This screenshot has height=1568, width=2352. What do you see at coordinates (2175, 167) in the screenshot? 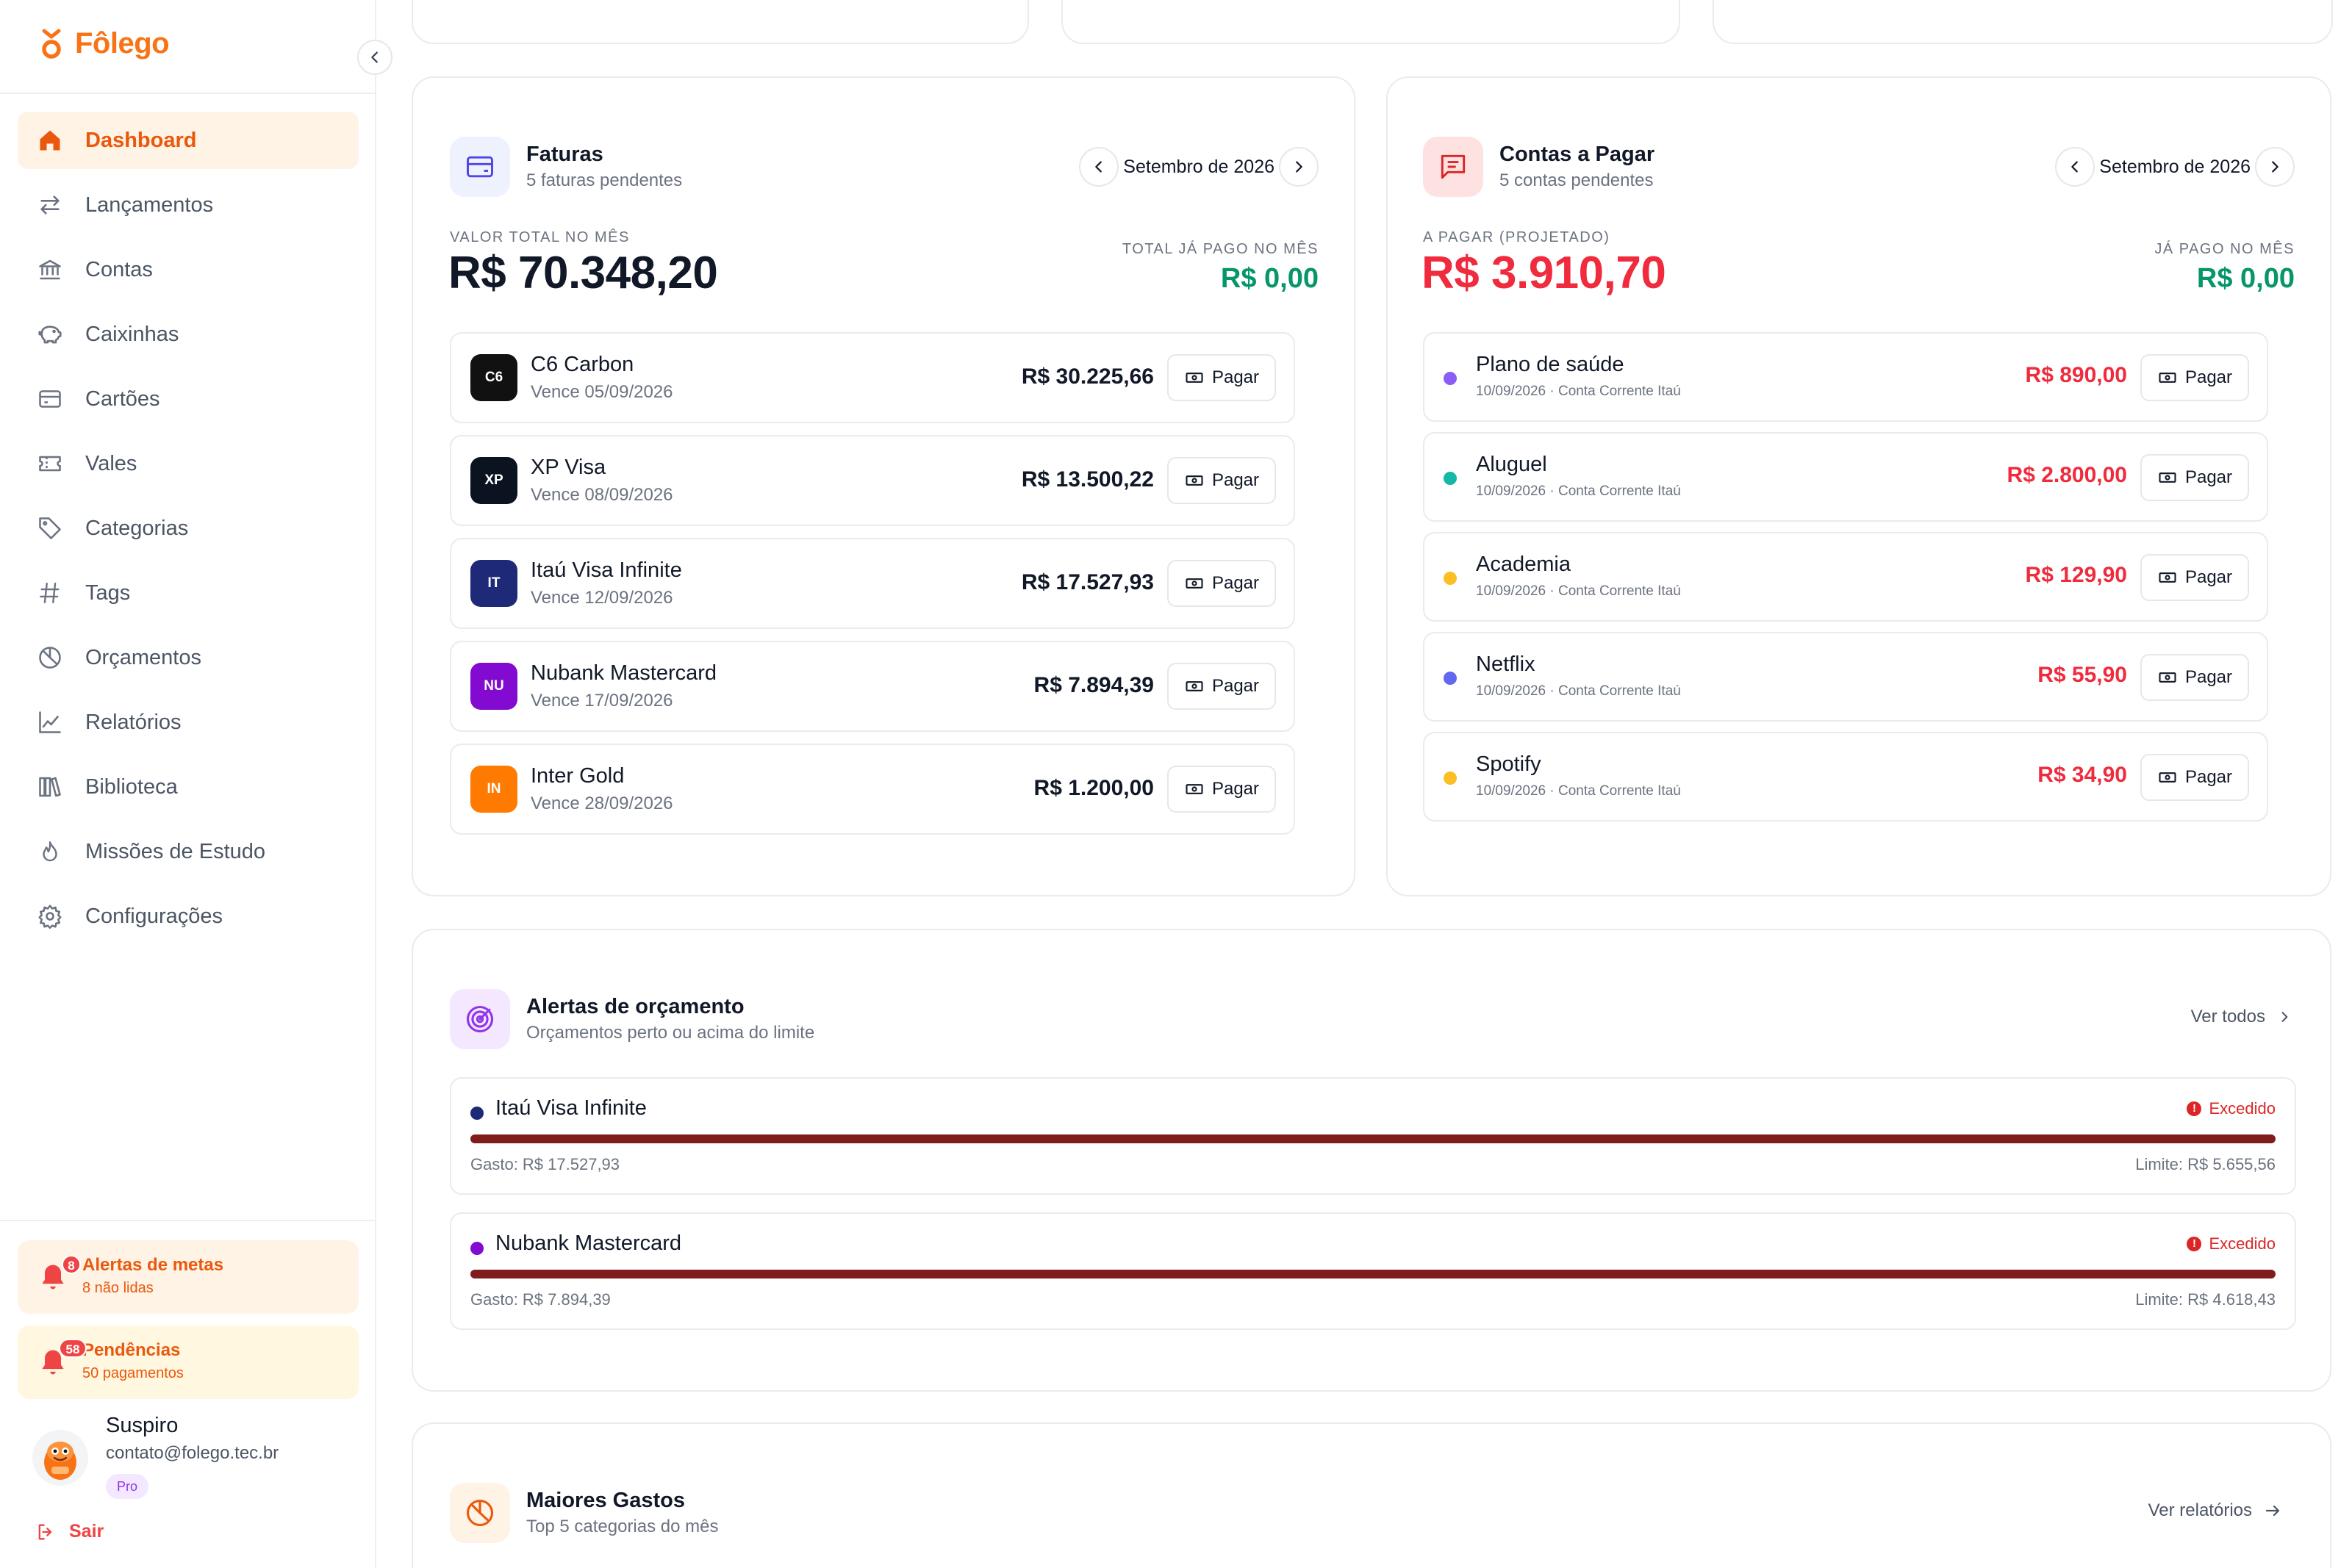
I see `bills-month-nav: Setembro de 2026` at bounding box center [2175, 167].